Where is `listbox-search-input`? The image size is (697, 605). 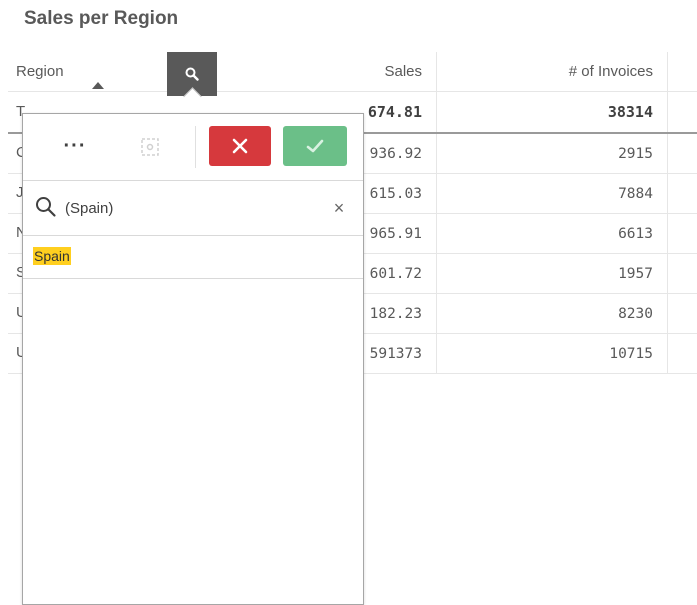
listbox-search-input is located at coordinates (190, 208).